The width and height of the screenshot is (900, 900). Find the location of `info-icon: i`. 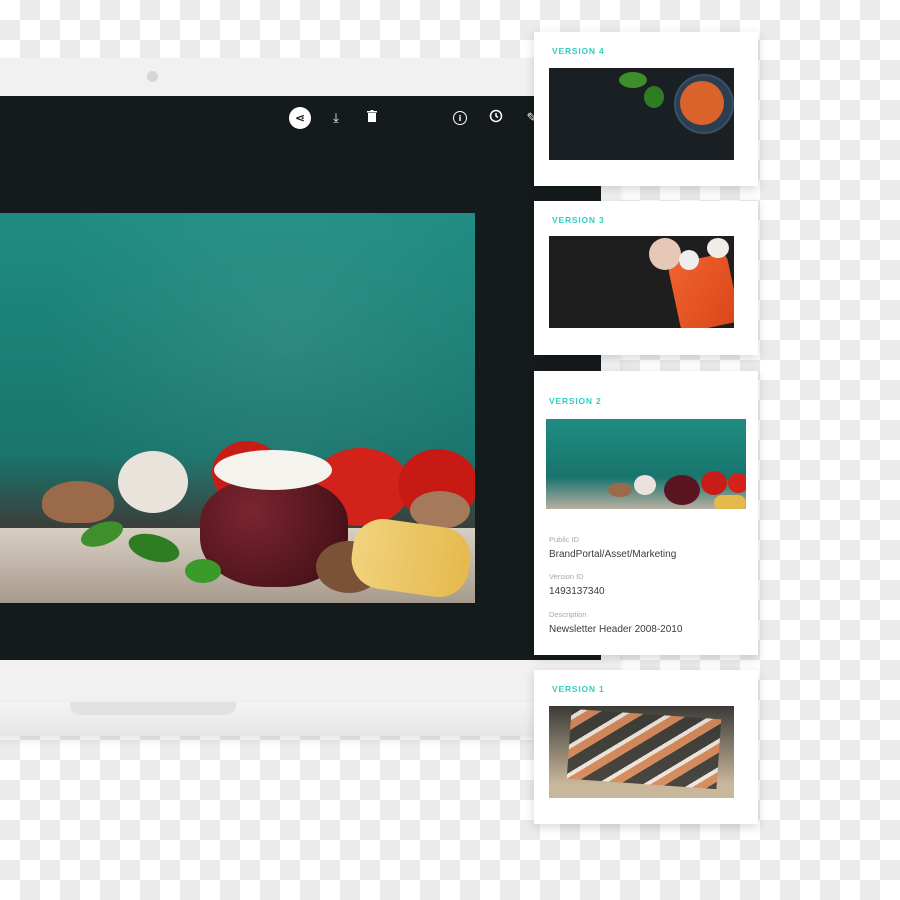

info-icon: i is located at coordinates (460, 118).